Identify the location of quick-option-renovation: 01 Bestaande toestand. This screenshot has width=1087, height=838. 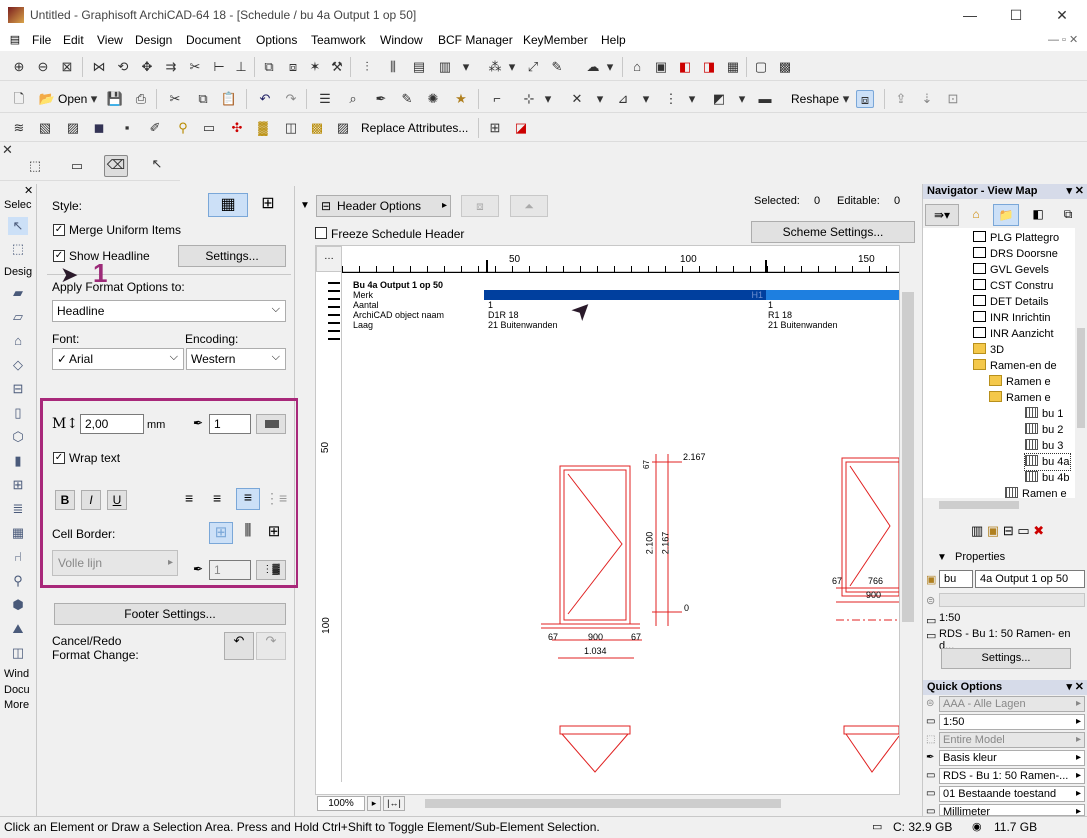
(1012, 794).